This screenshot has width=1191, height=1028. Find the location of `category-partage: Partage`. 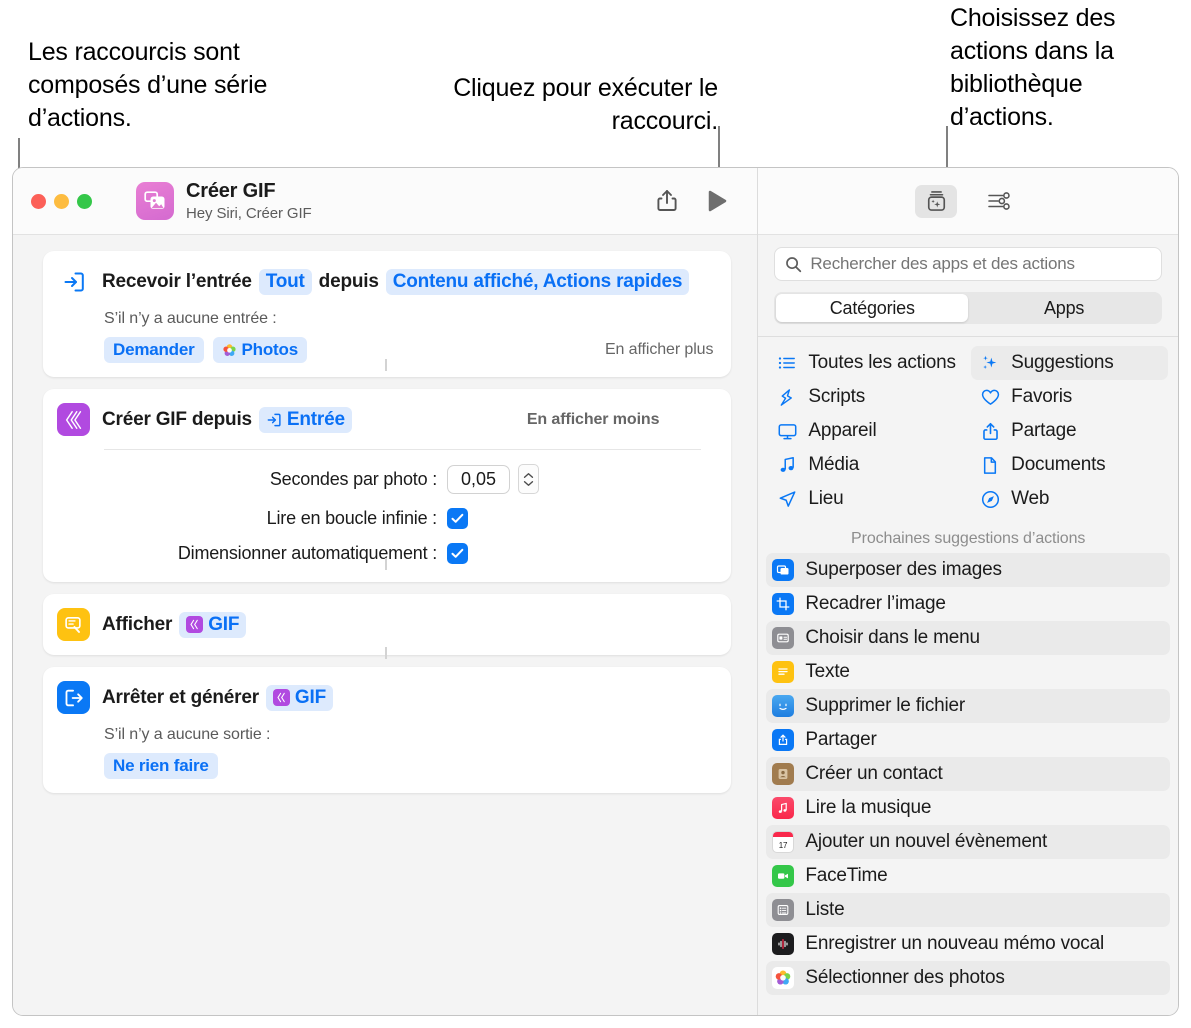

category-partage: Partage is located at coordinates (1069, 431).